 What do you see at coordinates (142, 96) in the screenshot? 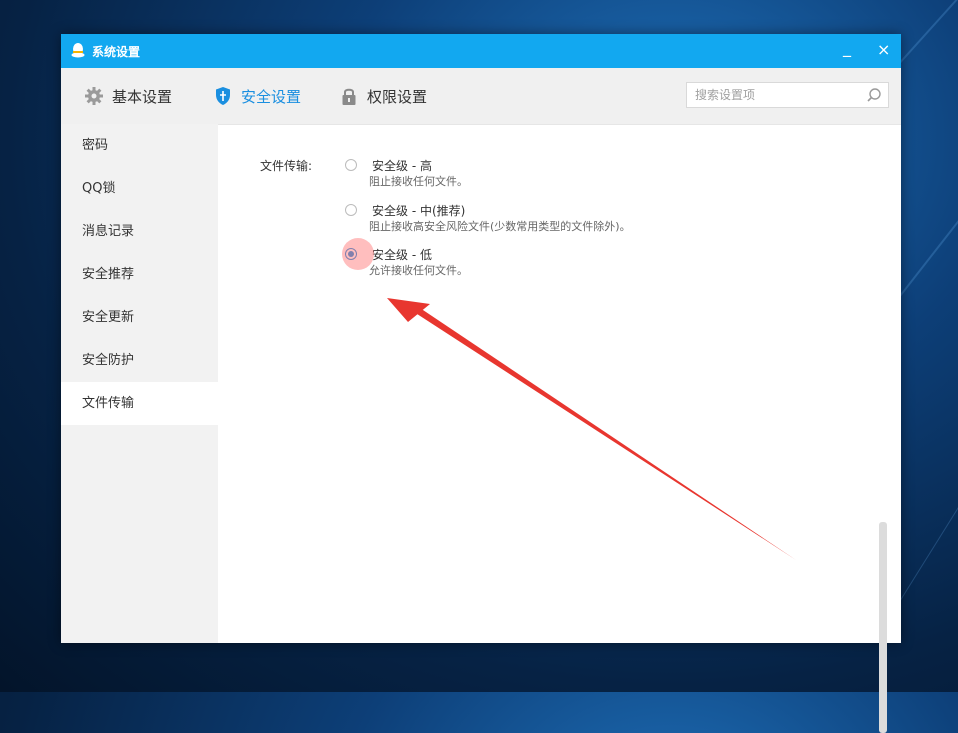
I see `tab-label: 基本设置` at bounding box center [142, 96].